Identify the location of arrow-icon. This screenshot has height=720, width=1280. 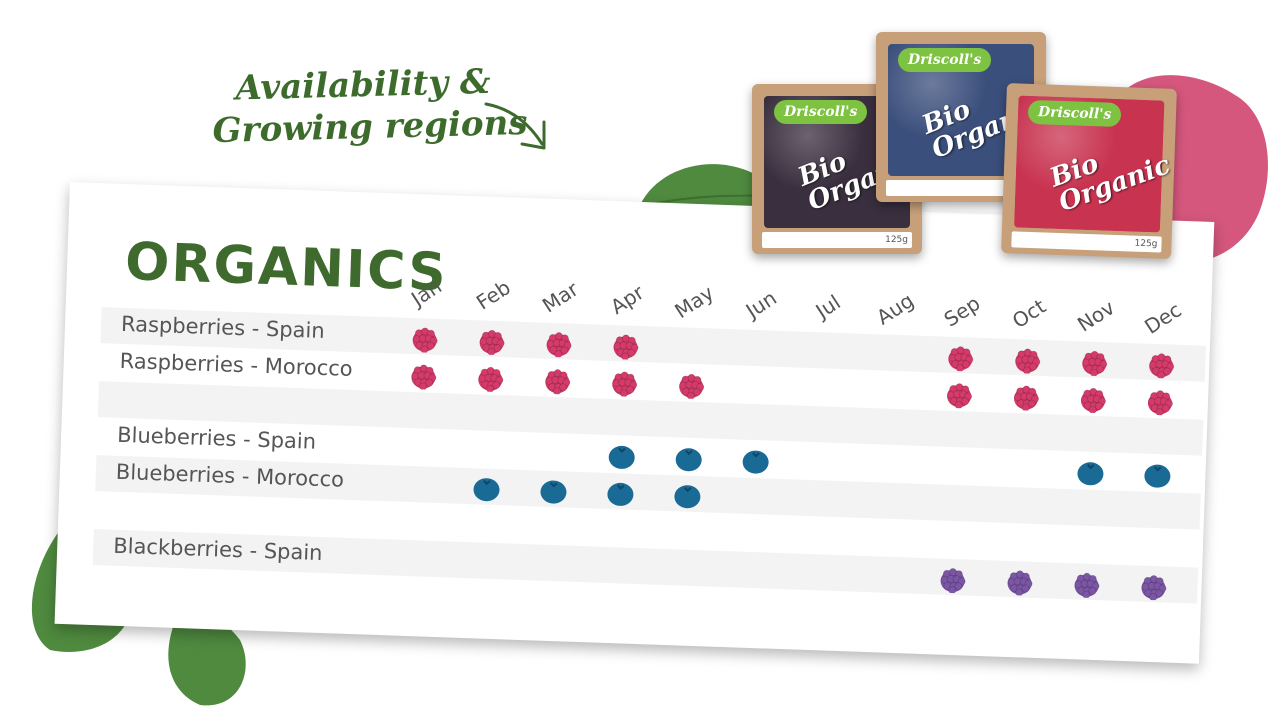
(515, 126).